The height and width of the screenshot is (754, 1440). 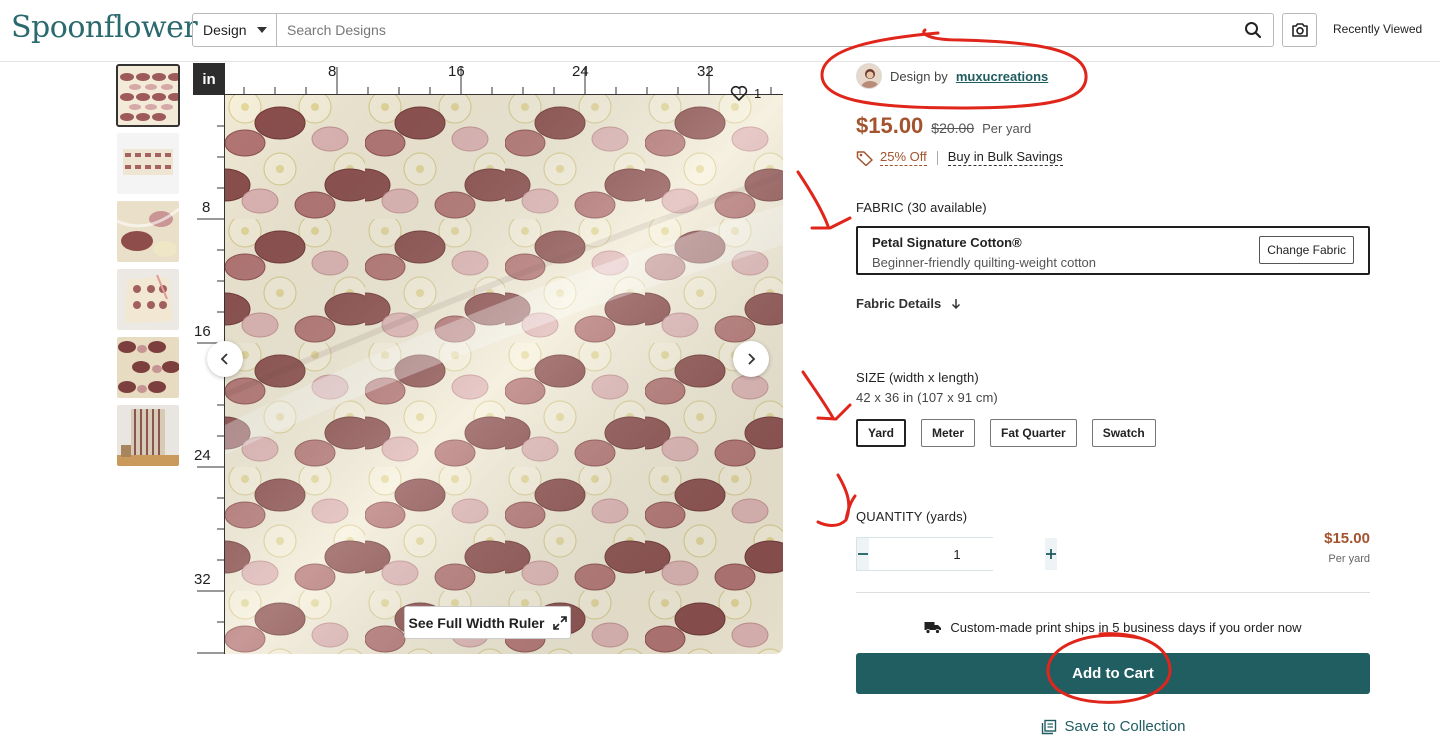 What do you see at coordinates (148, 163) in the screenshot?
I see `thumbnail-folded-fabric` at bounding box center [148, 163].